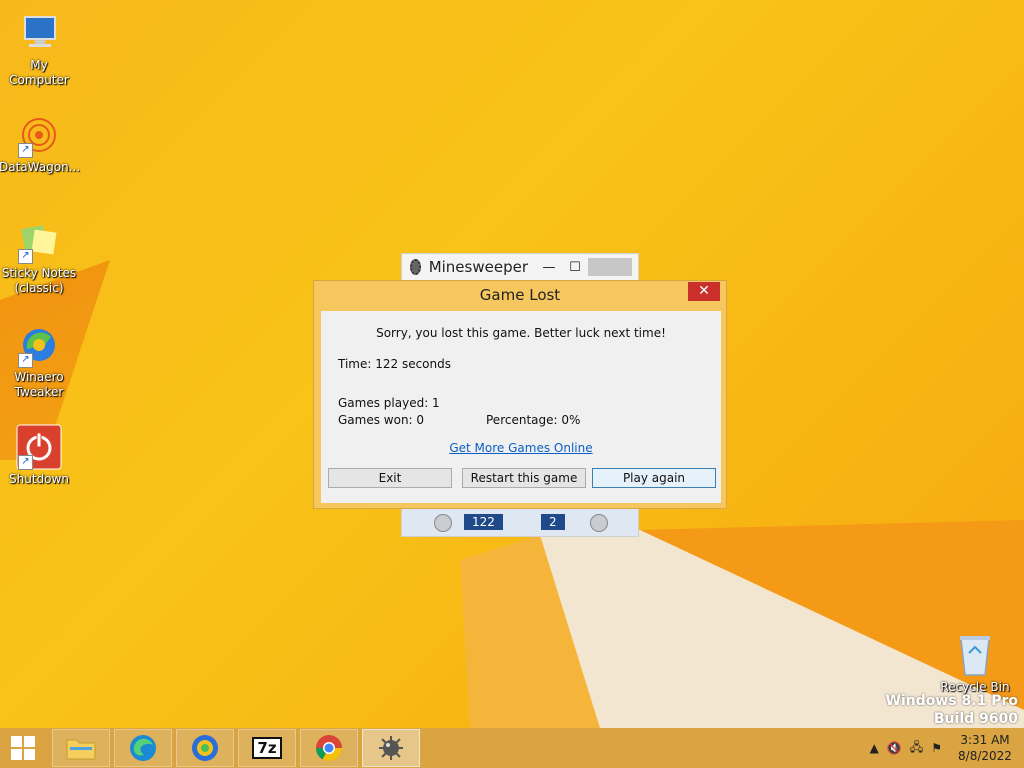 The image size is (1024, 768). What do you see at coordinates (39, 345) in the screenshot?
I see `winaero-tweaker-icon: ↗` at bounding box center [39, 345].